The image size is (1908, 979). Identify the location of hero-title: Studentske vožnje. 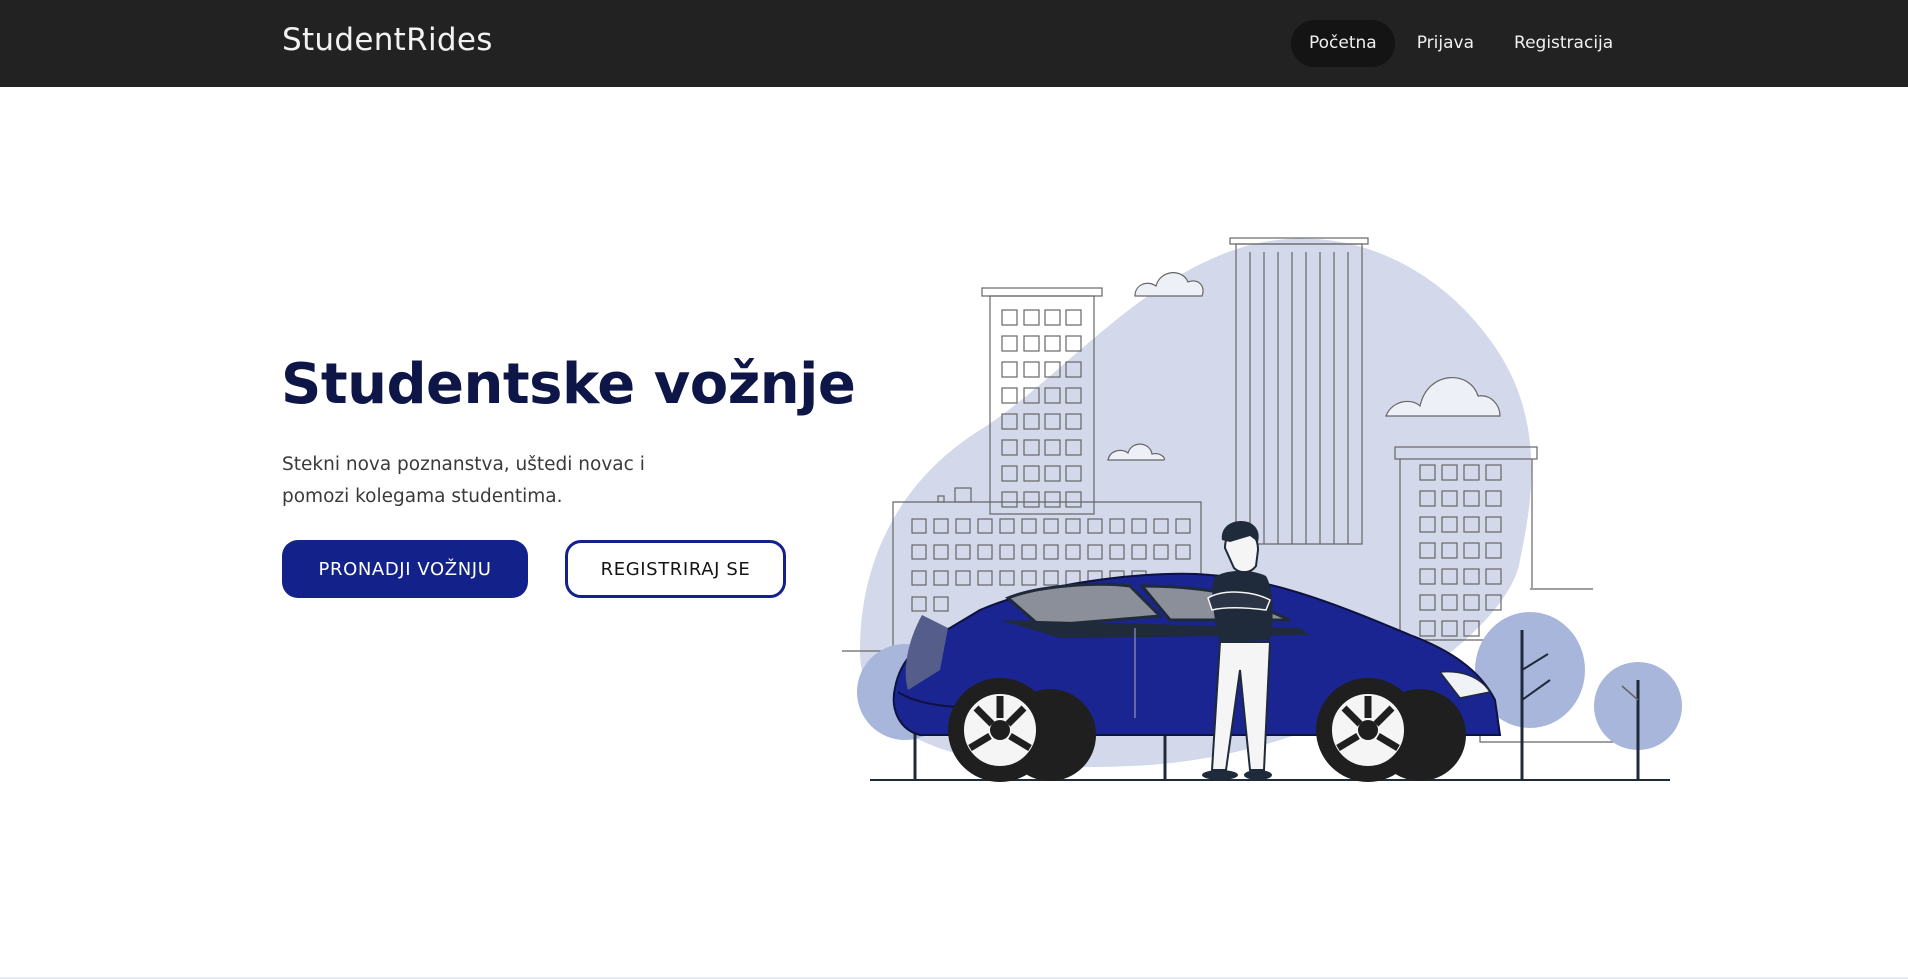
(568, 384).